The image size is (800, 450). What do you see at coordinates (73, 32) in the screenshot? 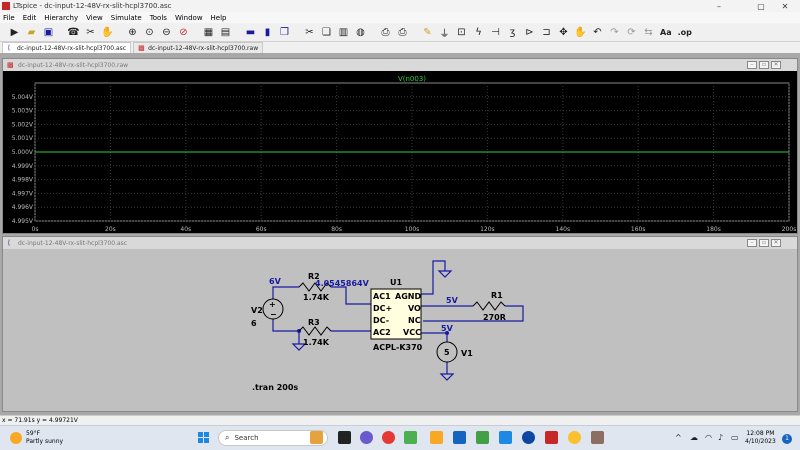
I see `control-panel-icon: ☎` at bounding box center [73, 32].